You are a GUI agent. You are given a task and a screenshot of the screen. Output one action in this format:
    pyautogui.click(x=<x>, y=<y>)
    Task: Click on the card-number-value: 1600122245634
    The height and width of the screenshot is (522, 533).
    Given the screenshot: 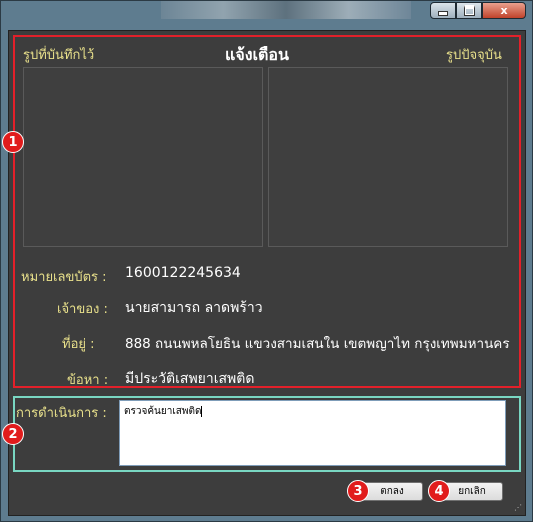 What is the action you would take?
    pyautogui.click(x=183, y=273)
    